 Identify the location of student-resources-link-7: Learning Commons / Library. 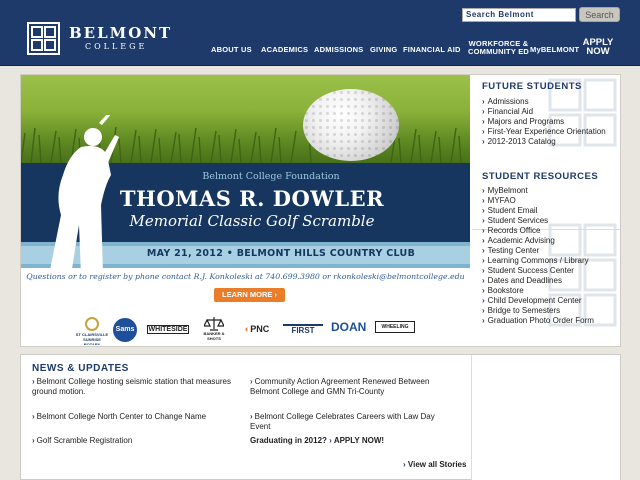
(538, 261).